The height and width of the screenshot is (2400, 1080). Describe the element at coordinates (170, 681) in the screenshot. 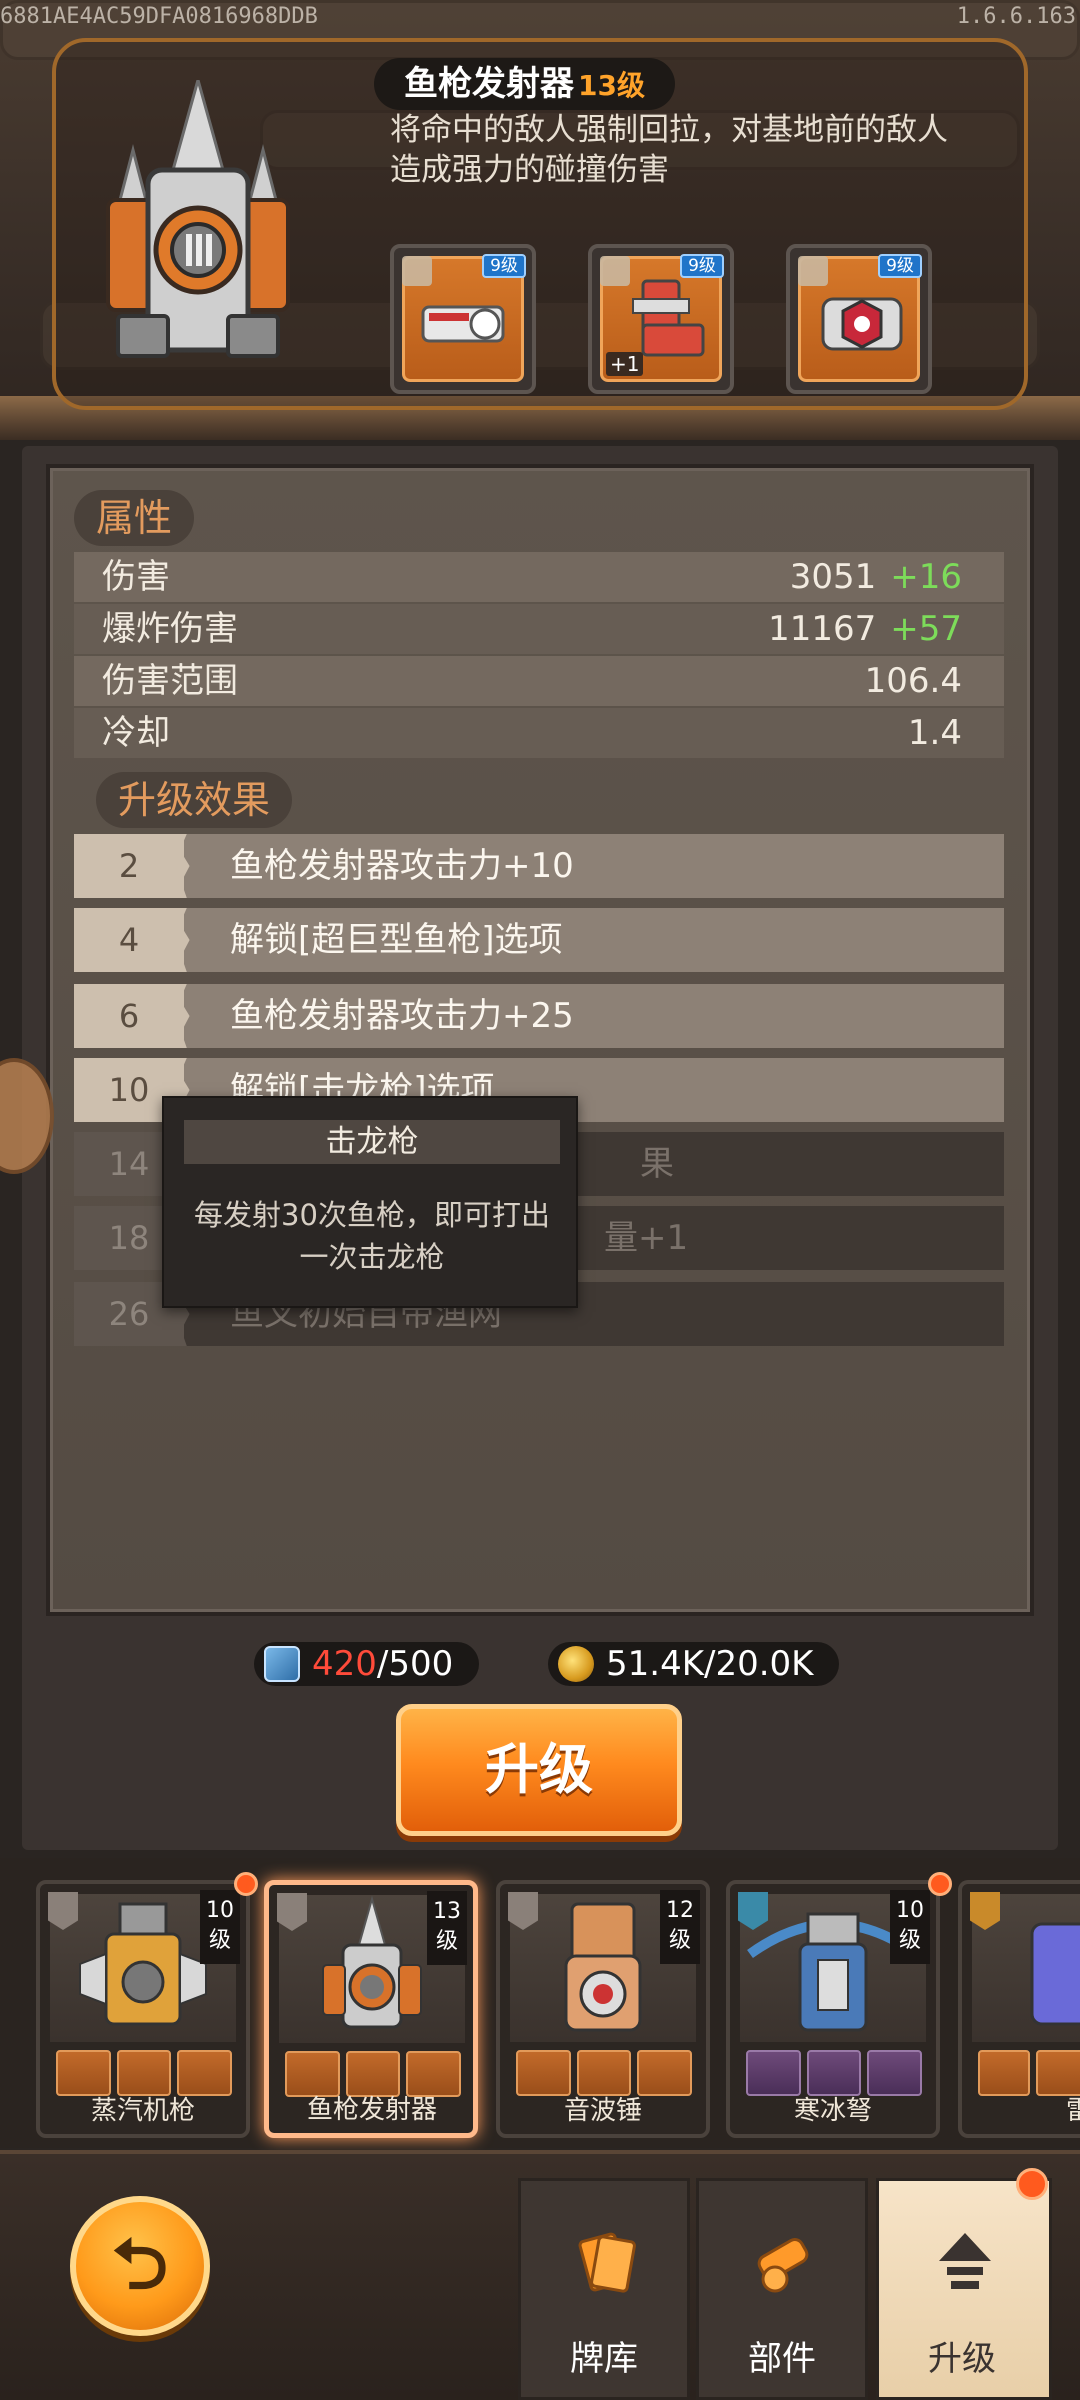

I see `stat-label: 伤害范围` at that location.